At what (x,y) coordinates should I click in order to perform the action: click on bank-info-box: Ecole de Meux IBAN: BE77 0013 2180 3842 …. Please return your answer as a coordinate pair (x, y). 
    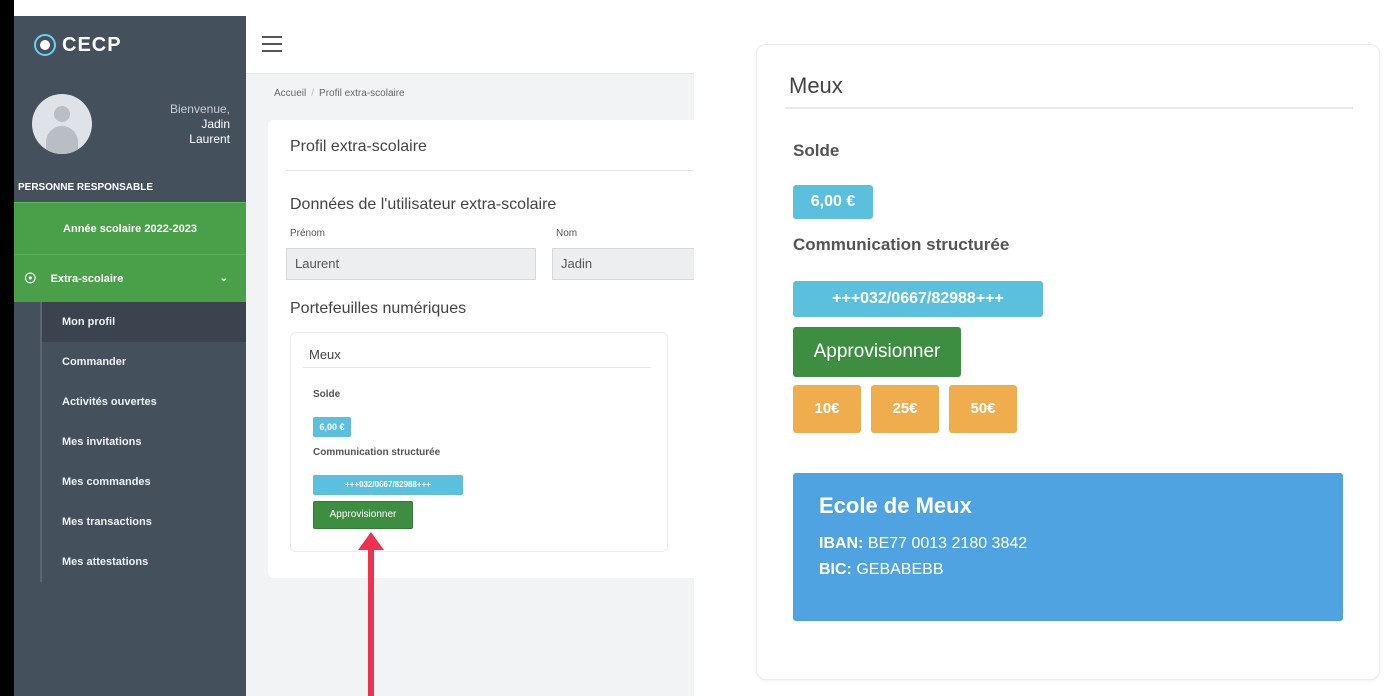
    Looking at the image, I should click on (1068, 547).